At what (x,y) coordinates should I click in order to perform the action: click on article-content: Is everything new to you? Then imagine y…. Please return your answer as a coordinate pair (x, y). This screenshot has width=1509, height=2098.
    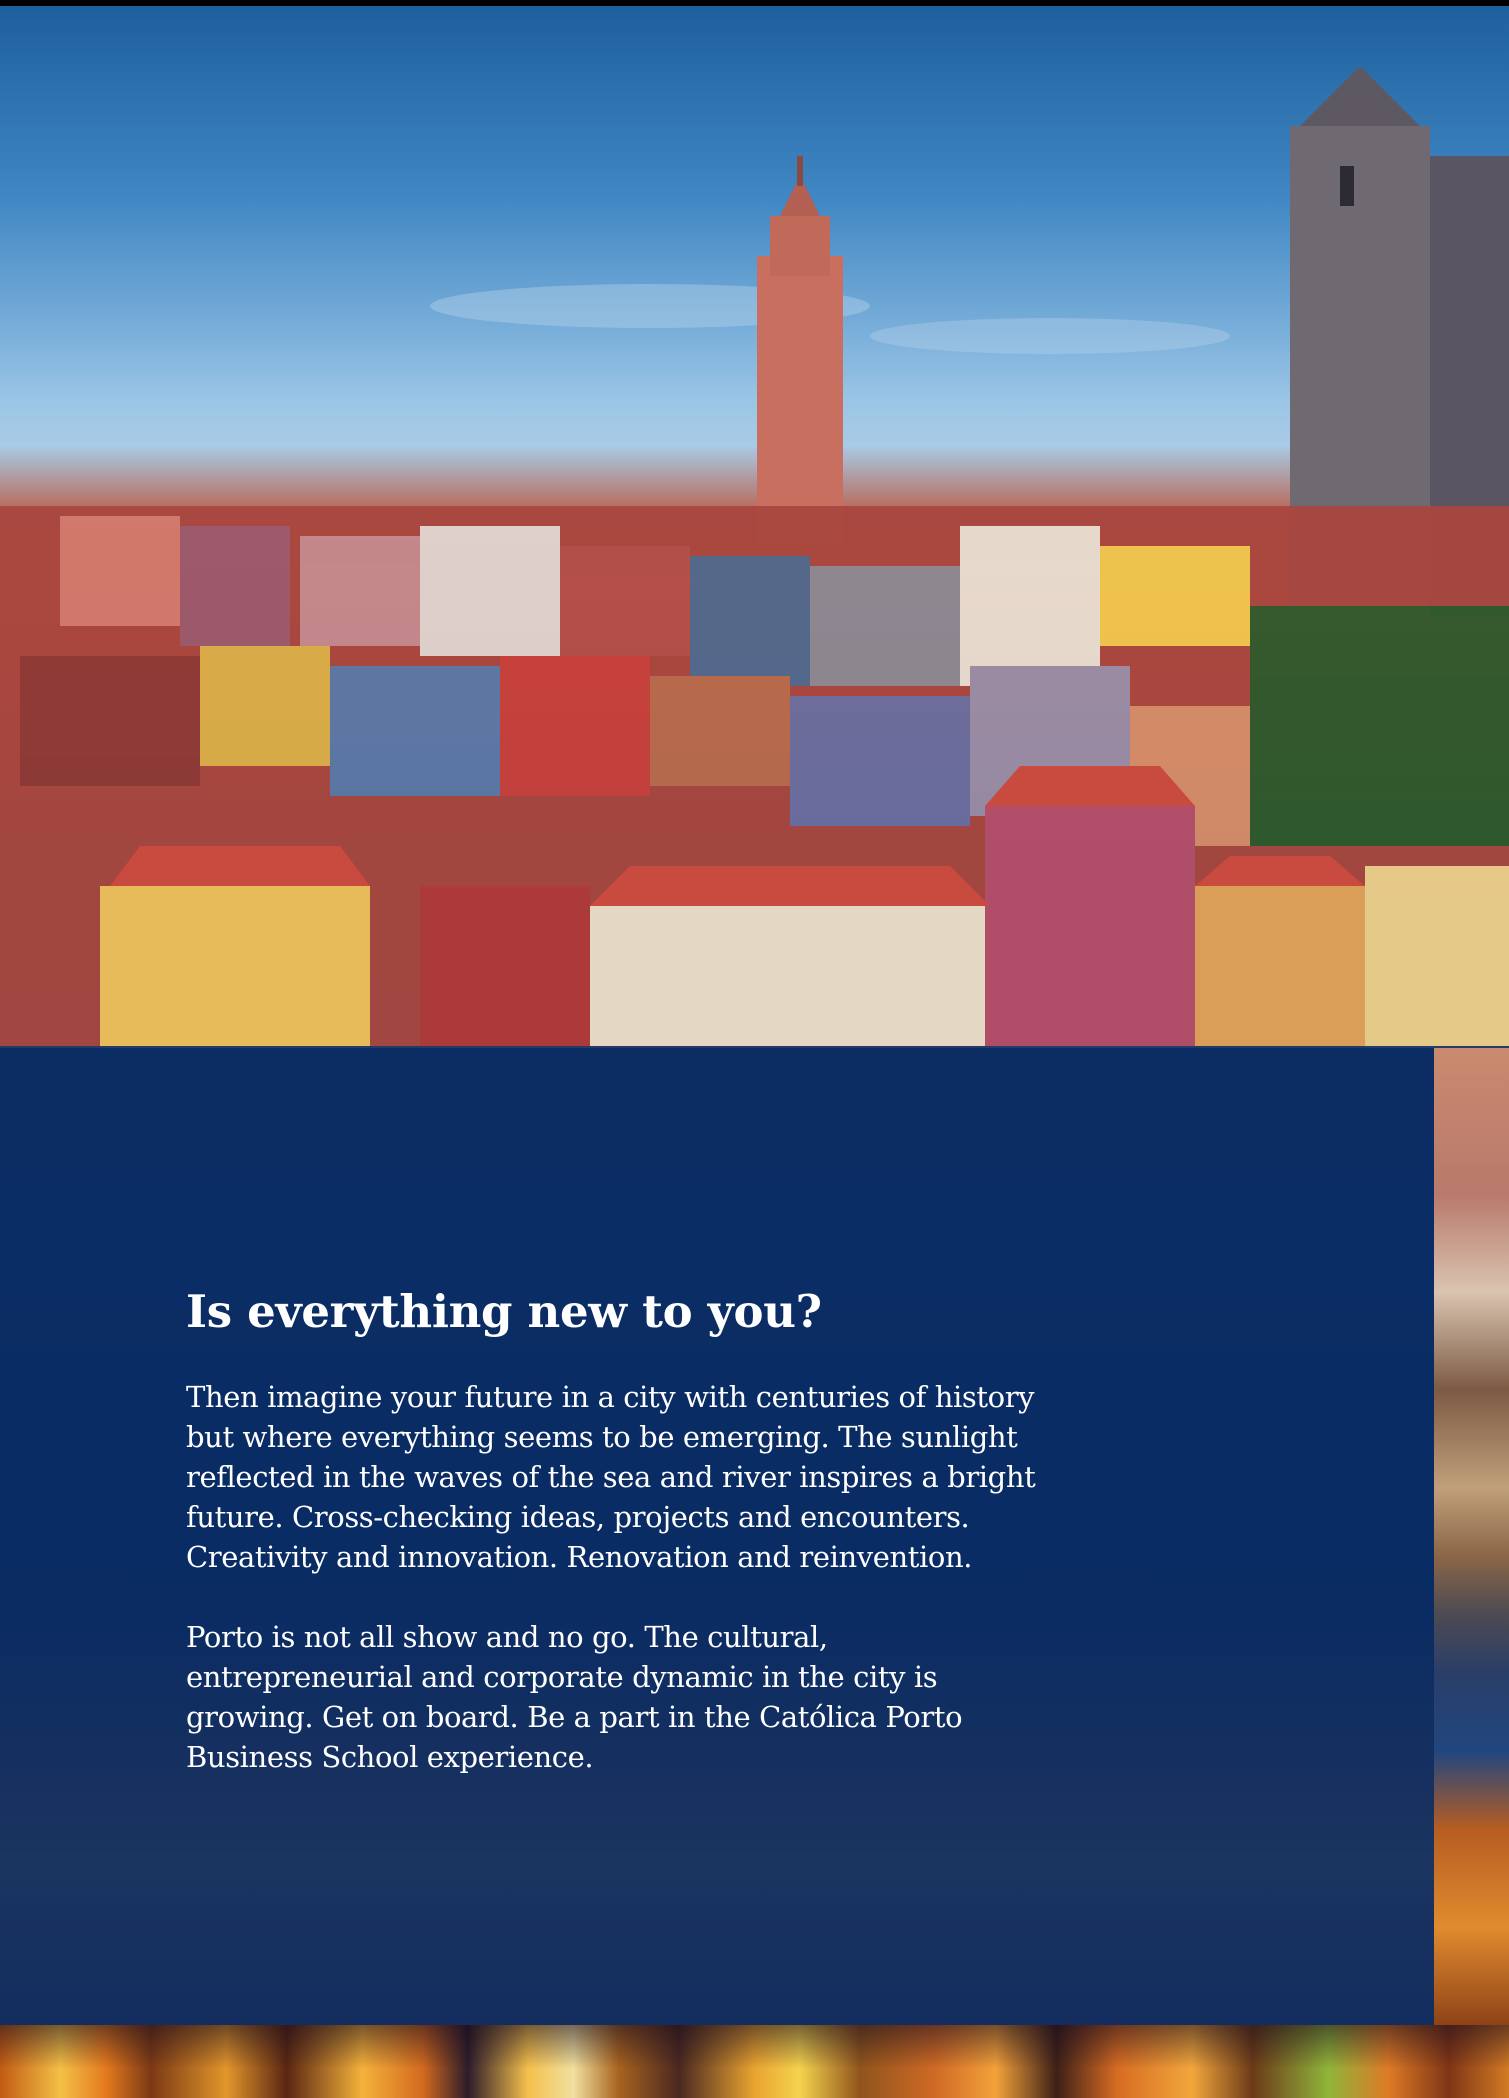
    Looking at the image, I should click on (616, 1531).